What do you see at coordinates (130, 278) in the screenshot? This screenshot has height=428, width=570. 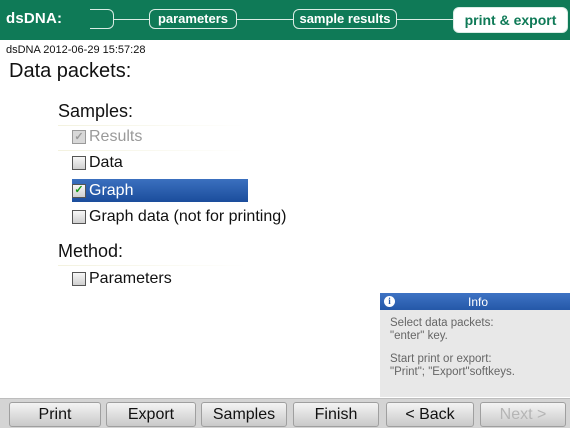 I see `option-label: Parameters` at bounding box center [130, 278].